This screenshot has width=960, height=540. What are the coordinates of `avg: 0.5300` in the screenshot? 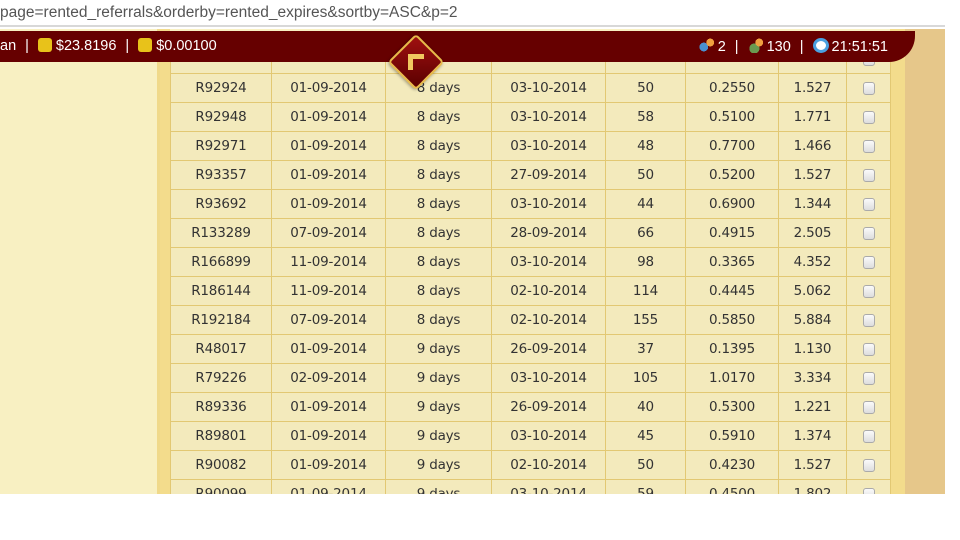 It's located at (732, 407).